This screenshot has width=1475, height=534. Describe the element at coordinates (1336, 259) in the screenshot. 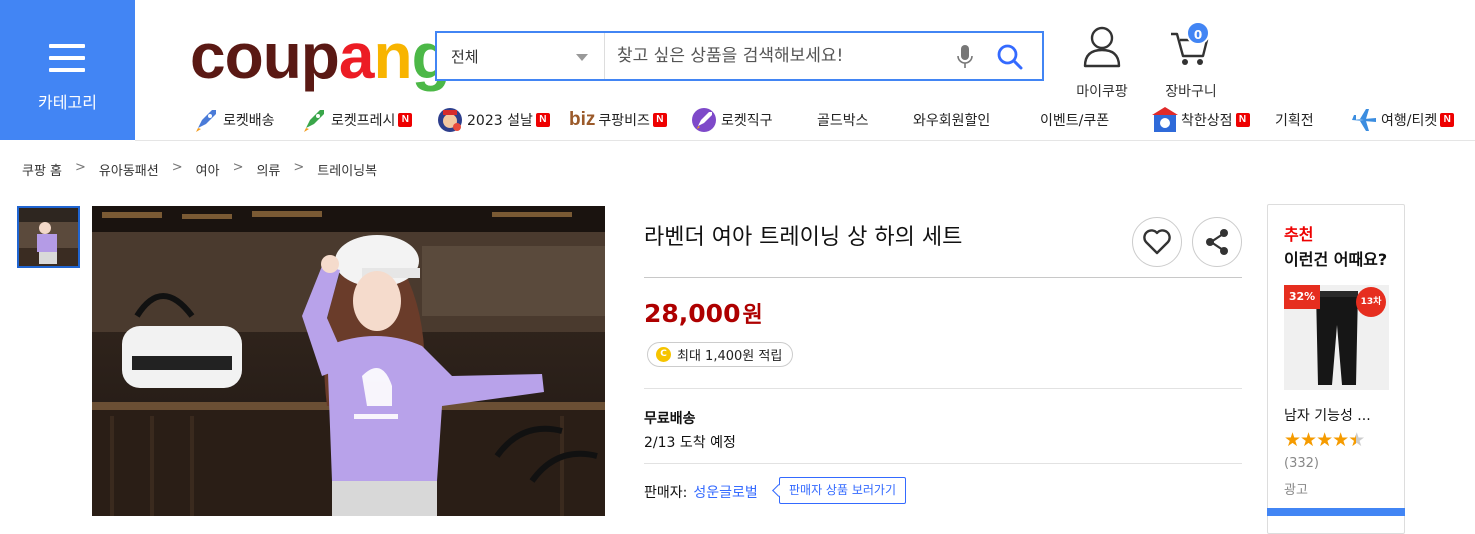

I see `recommend-title: 이런건 어때요?` at that location.